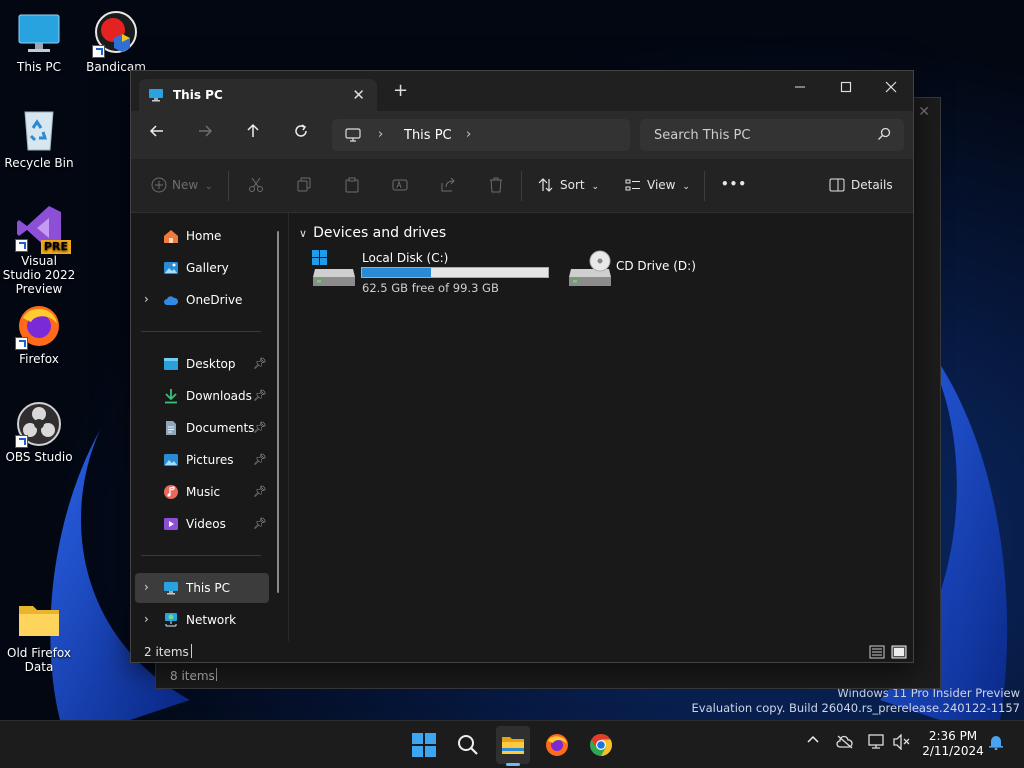 Image resolution: width=1024 pixels, height=768 pixels. What do you see at coordinates (645, 273) in the screenshot?
I see `drive-cd-drive-d: CD Drive (D:)` at bounding box center [645, 273].